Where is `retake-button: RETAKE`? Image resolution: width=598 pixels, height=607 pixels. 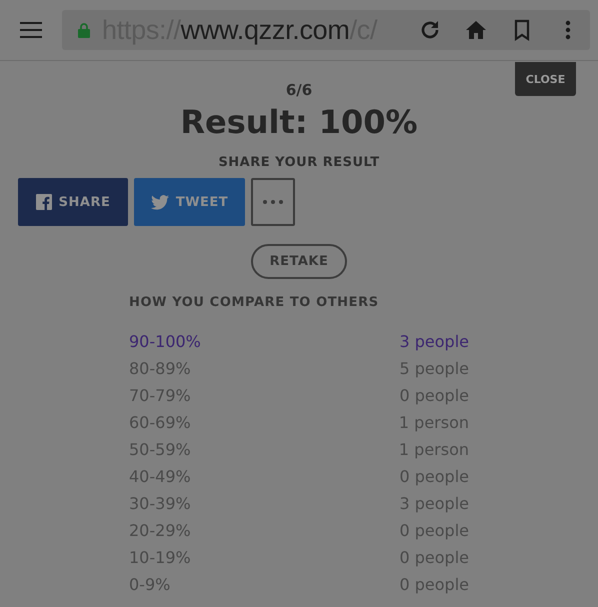 retake-button: RETAKE is located at coordinates (299, 261).